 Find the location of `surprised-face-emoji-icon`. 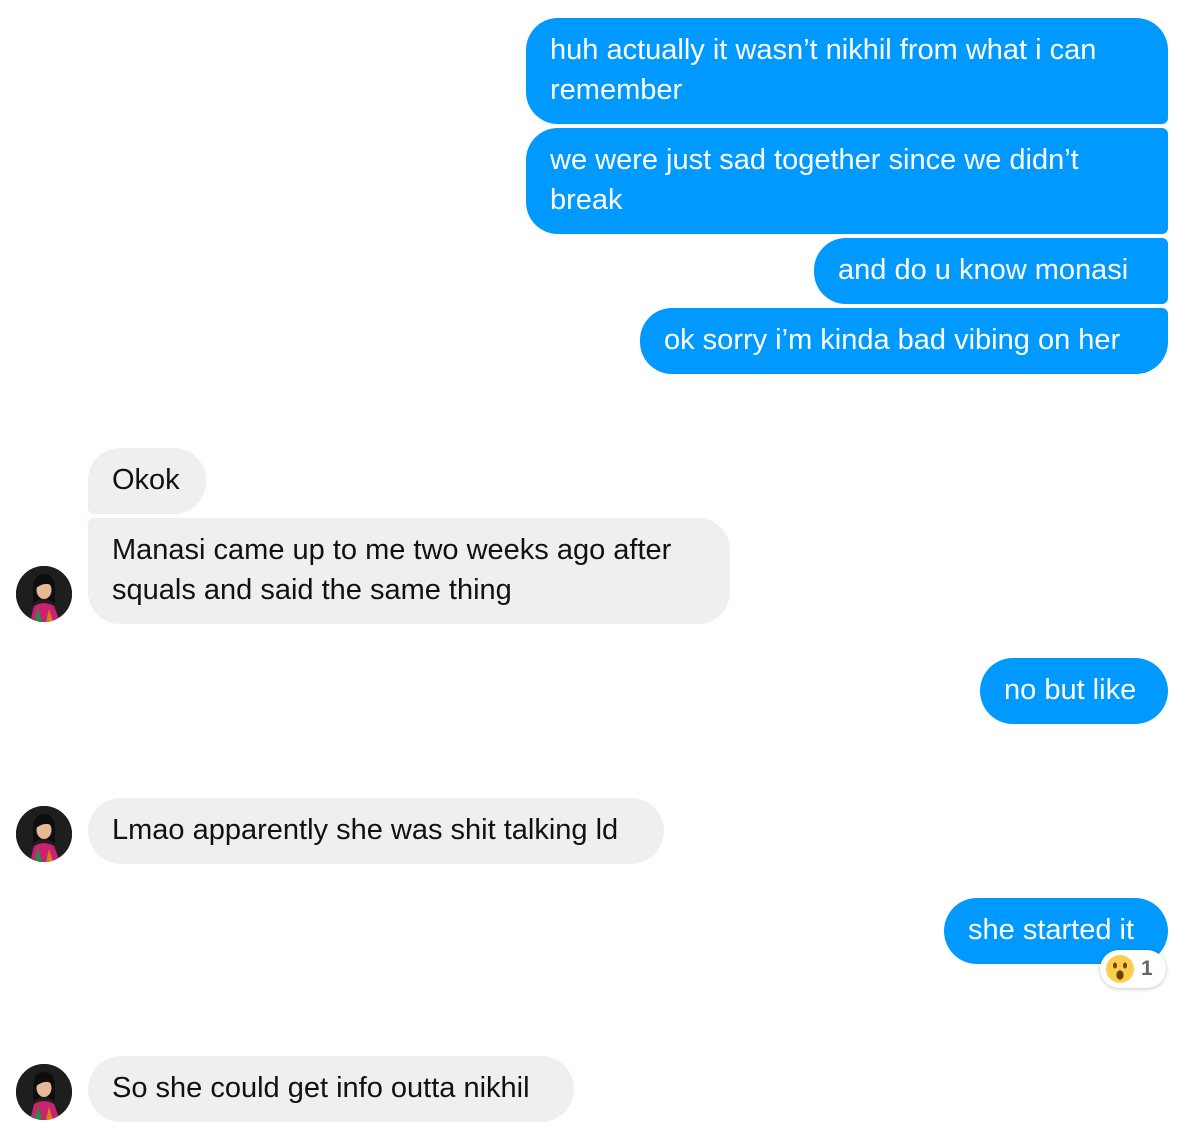

surprised-face-emoji-icon is located at coordinates (1120, 969).